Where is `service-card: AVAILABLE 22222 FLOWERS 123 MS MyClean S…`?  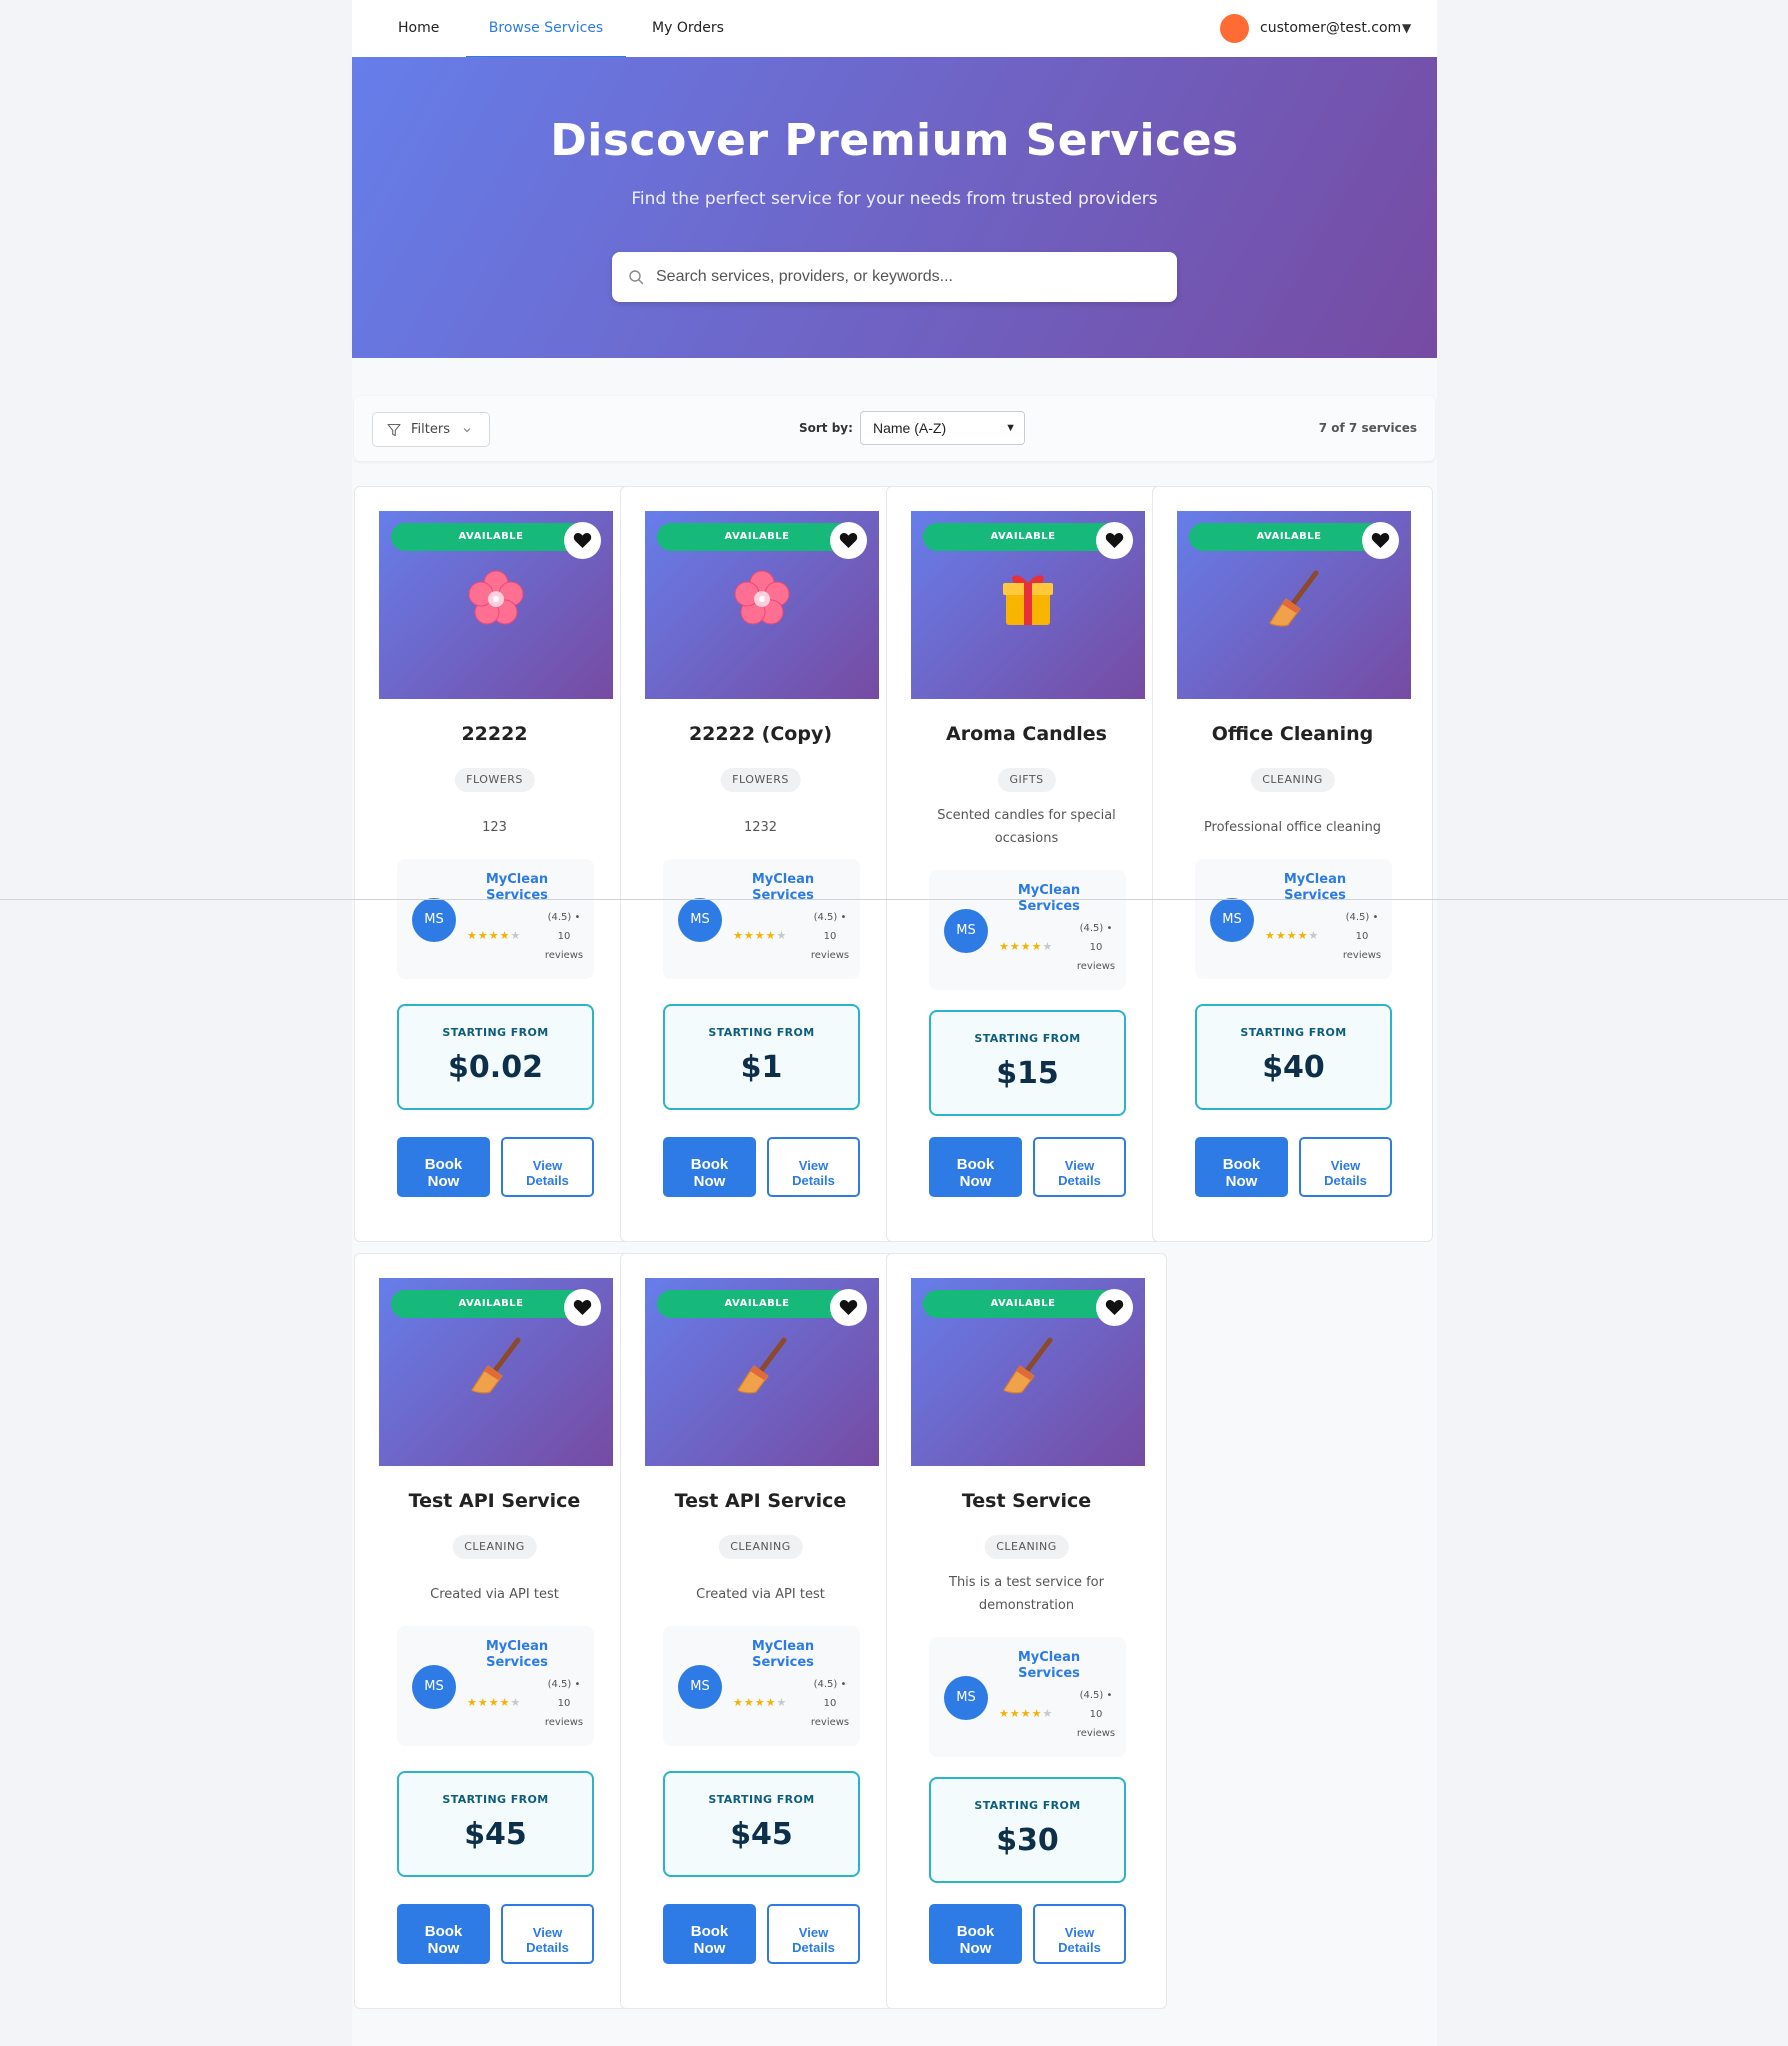
service-card: AVAILABLE 22222 FLOWERS 123 MS MyClean S… is located at coordinates (494, 864).